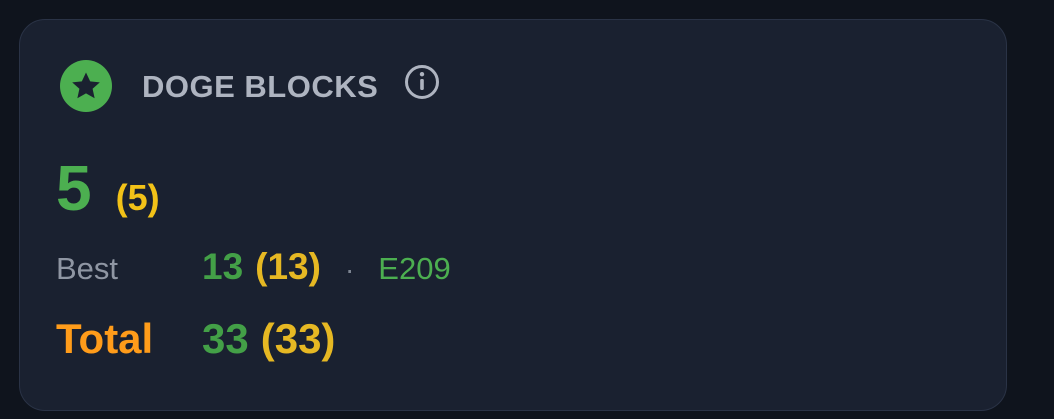 Image resolution: width=1054 pixels, height=419 pixels. What do you see at coordinates (223, 266) in the screenshot?
I see `best-value: 13` at bounding box center [223, 266].